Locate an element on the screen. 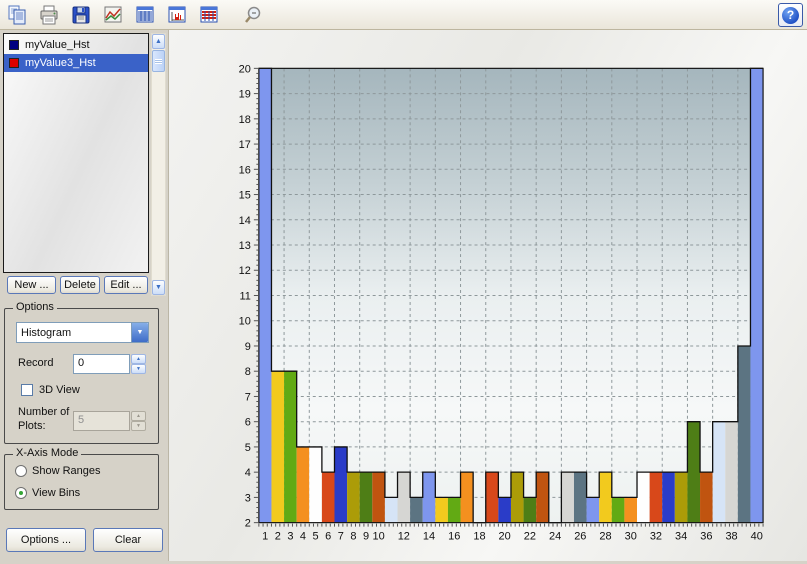 This screenshot has width=807, height=564. show-ranges-radio: Show Ranges is located at coordinates (58, 471).